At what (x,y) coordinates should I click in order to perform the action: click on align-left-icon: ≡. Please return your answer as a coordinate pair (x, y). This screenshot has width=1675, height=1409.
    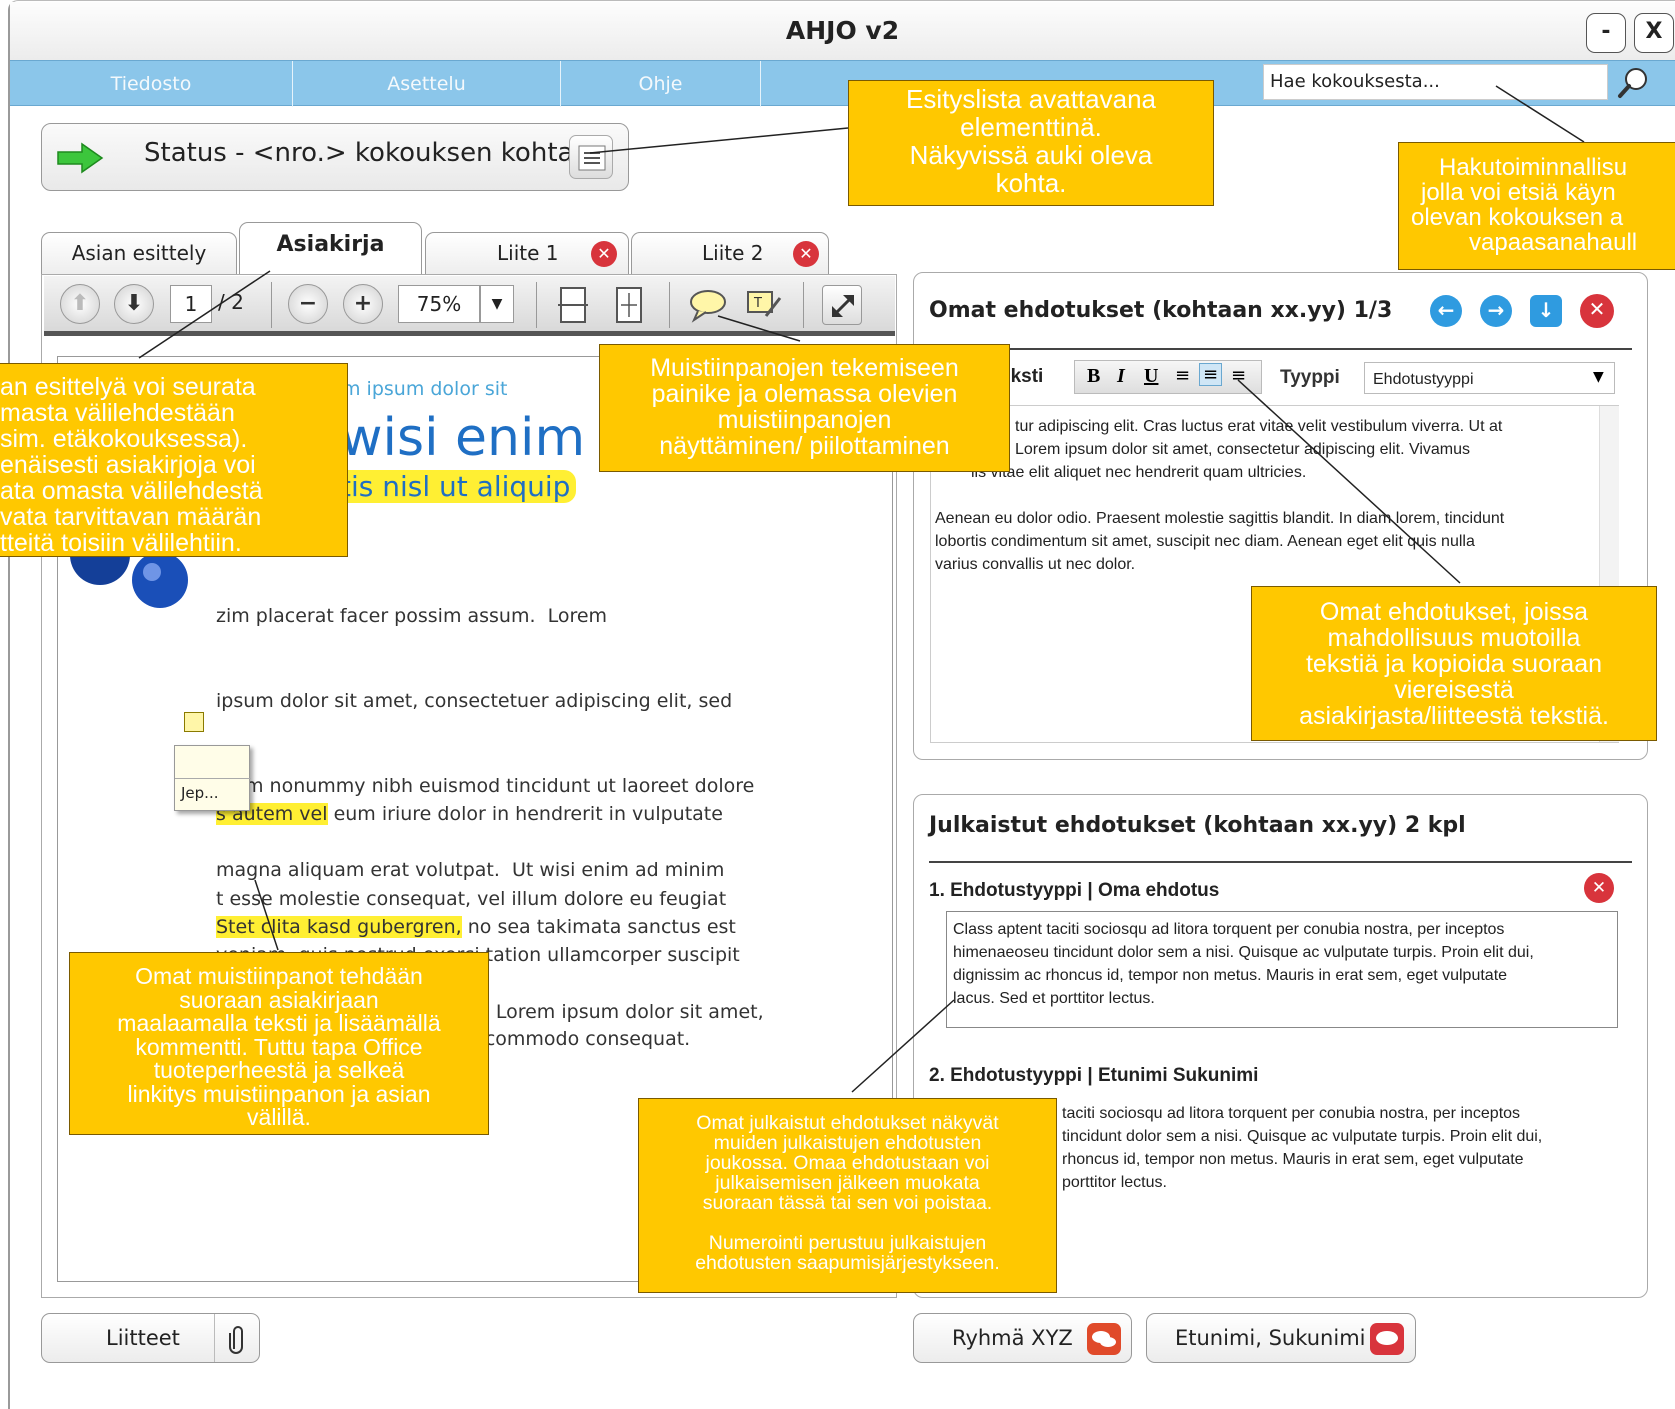
    Looking at the image, I should click on (1182, 375).